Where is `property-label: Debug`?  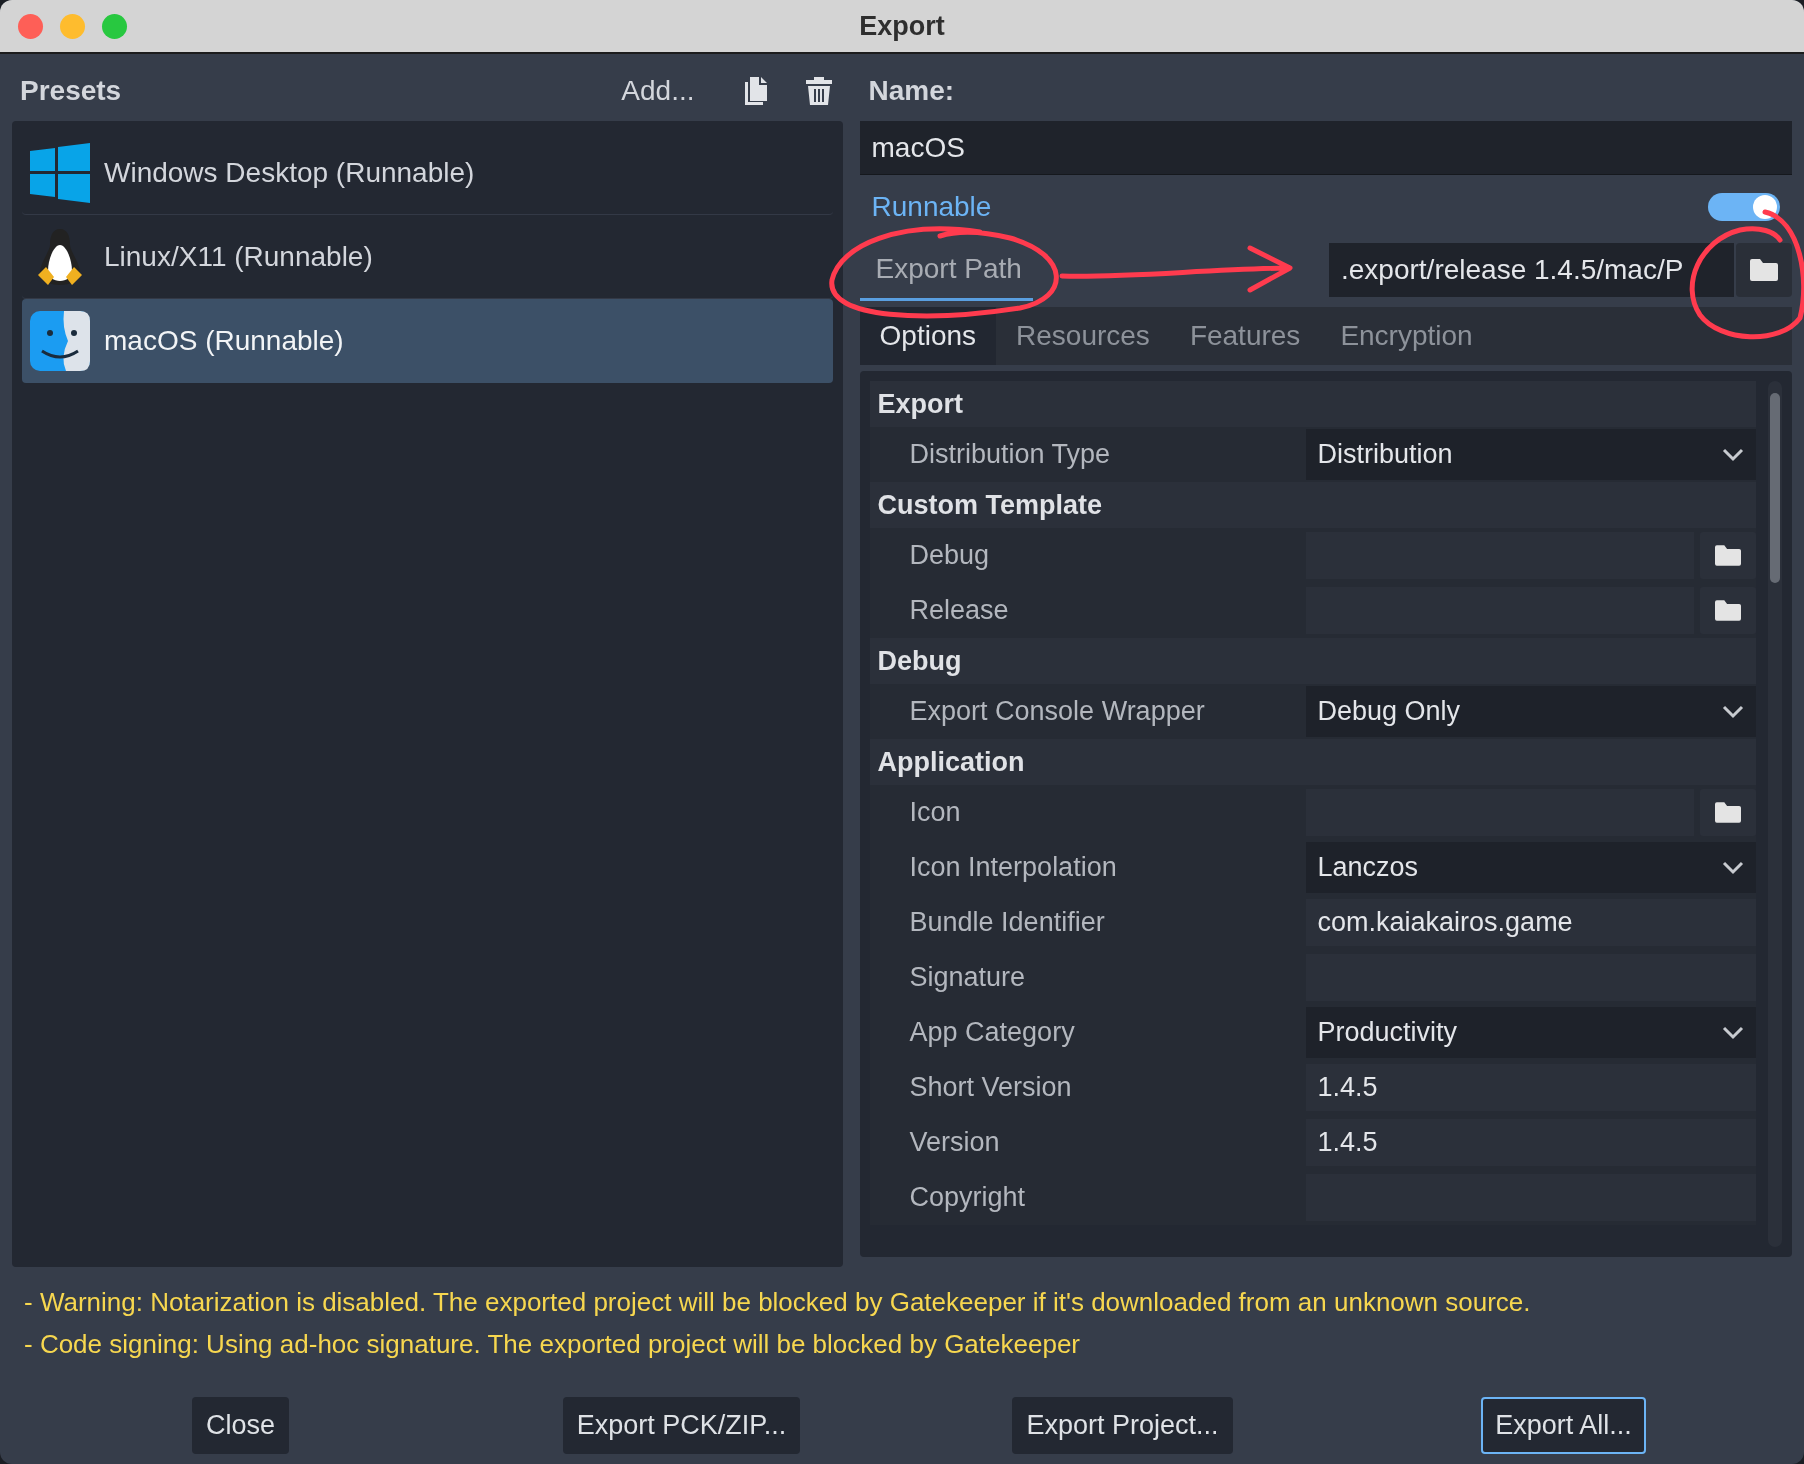 property-label: Debug is located at coordinates (949, 556).